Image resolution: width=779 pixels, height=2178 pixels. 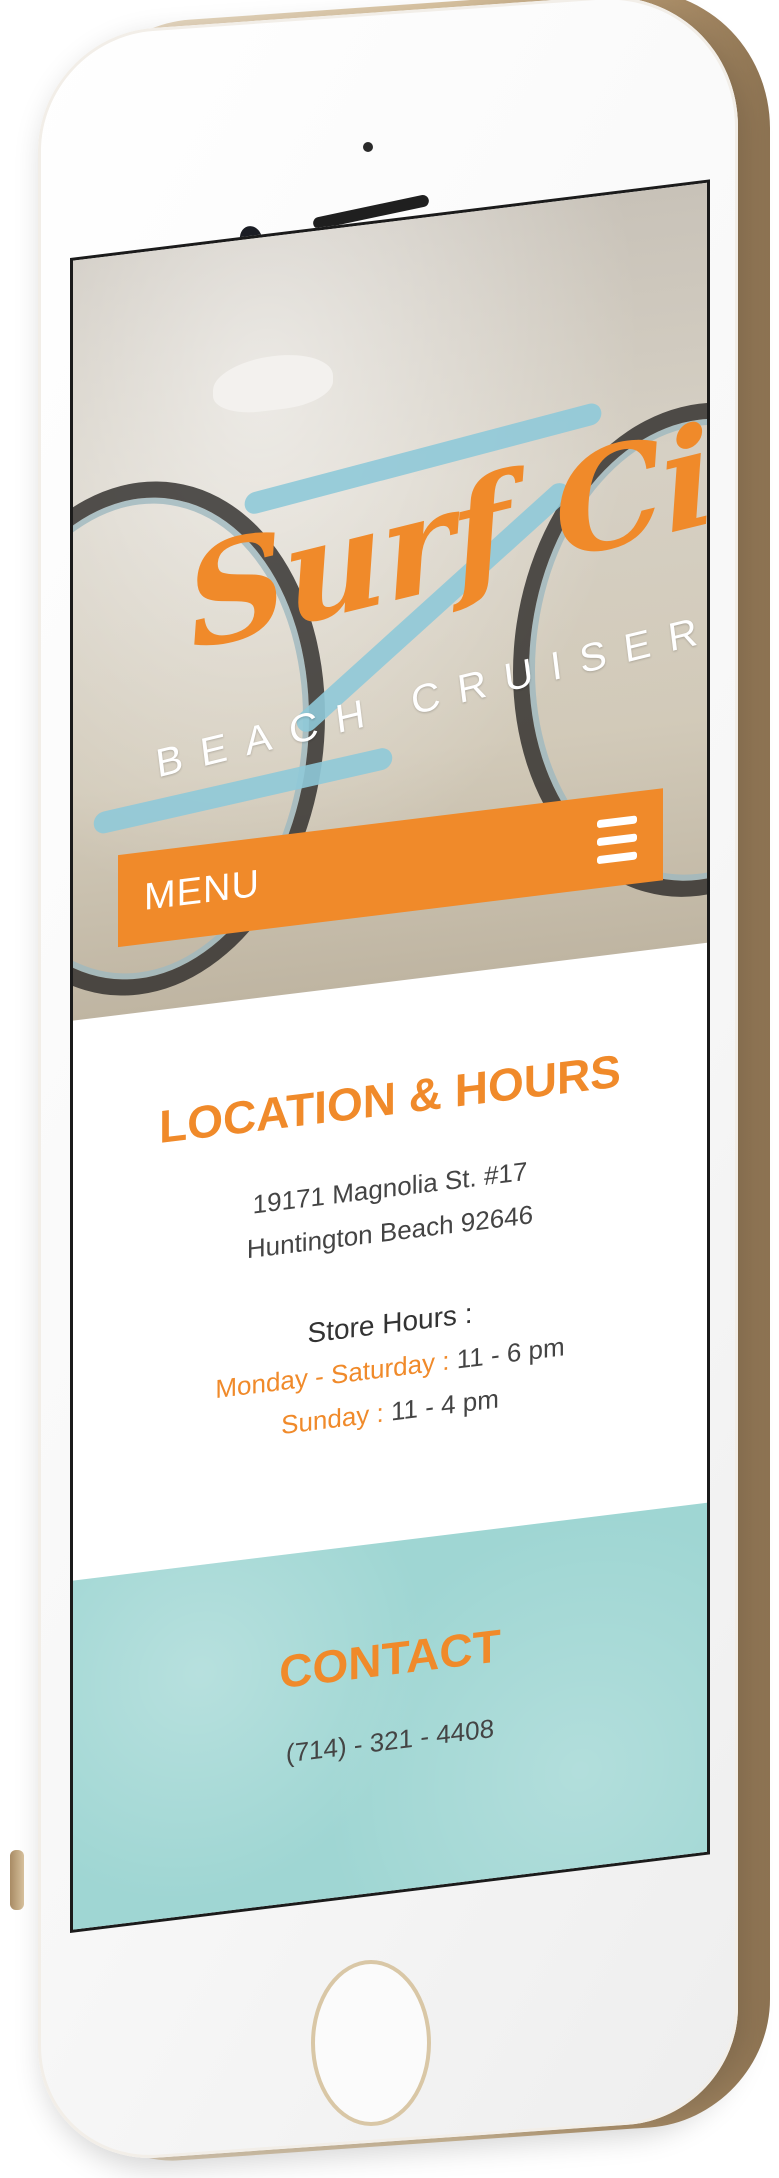 What do you see at coordinates (332, 1419) in the screenshot?
I see `hours-day: Sunday :` at bounding box center [332, 1419].